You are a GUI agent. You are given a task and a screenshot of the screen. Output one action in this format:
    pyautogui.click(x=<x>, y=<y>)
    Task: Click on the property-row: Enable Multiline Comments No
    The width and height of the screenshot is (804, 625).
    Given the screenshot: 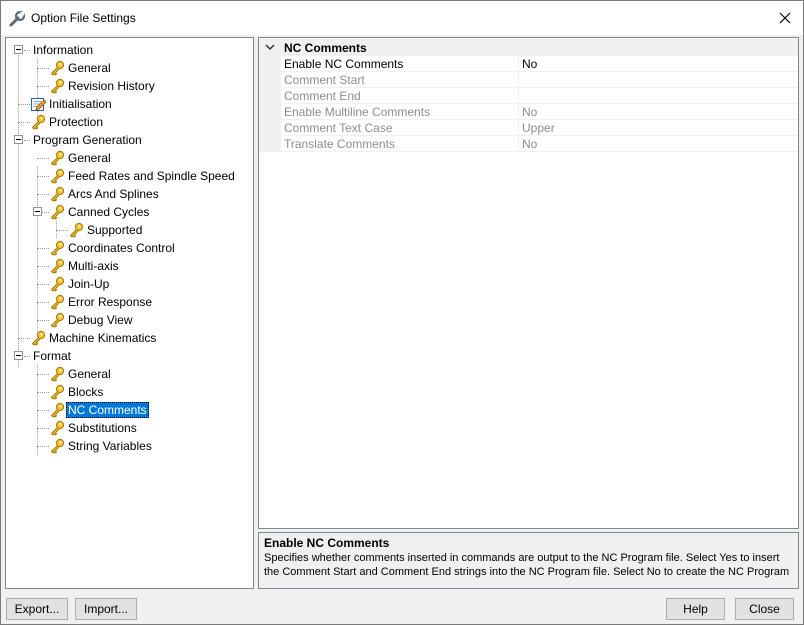 What is the action you would take?
    pyautogui.click(x=528, y=112)
    